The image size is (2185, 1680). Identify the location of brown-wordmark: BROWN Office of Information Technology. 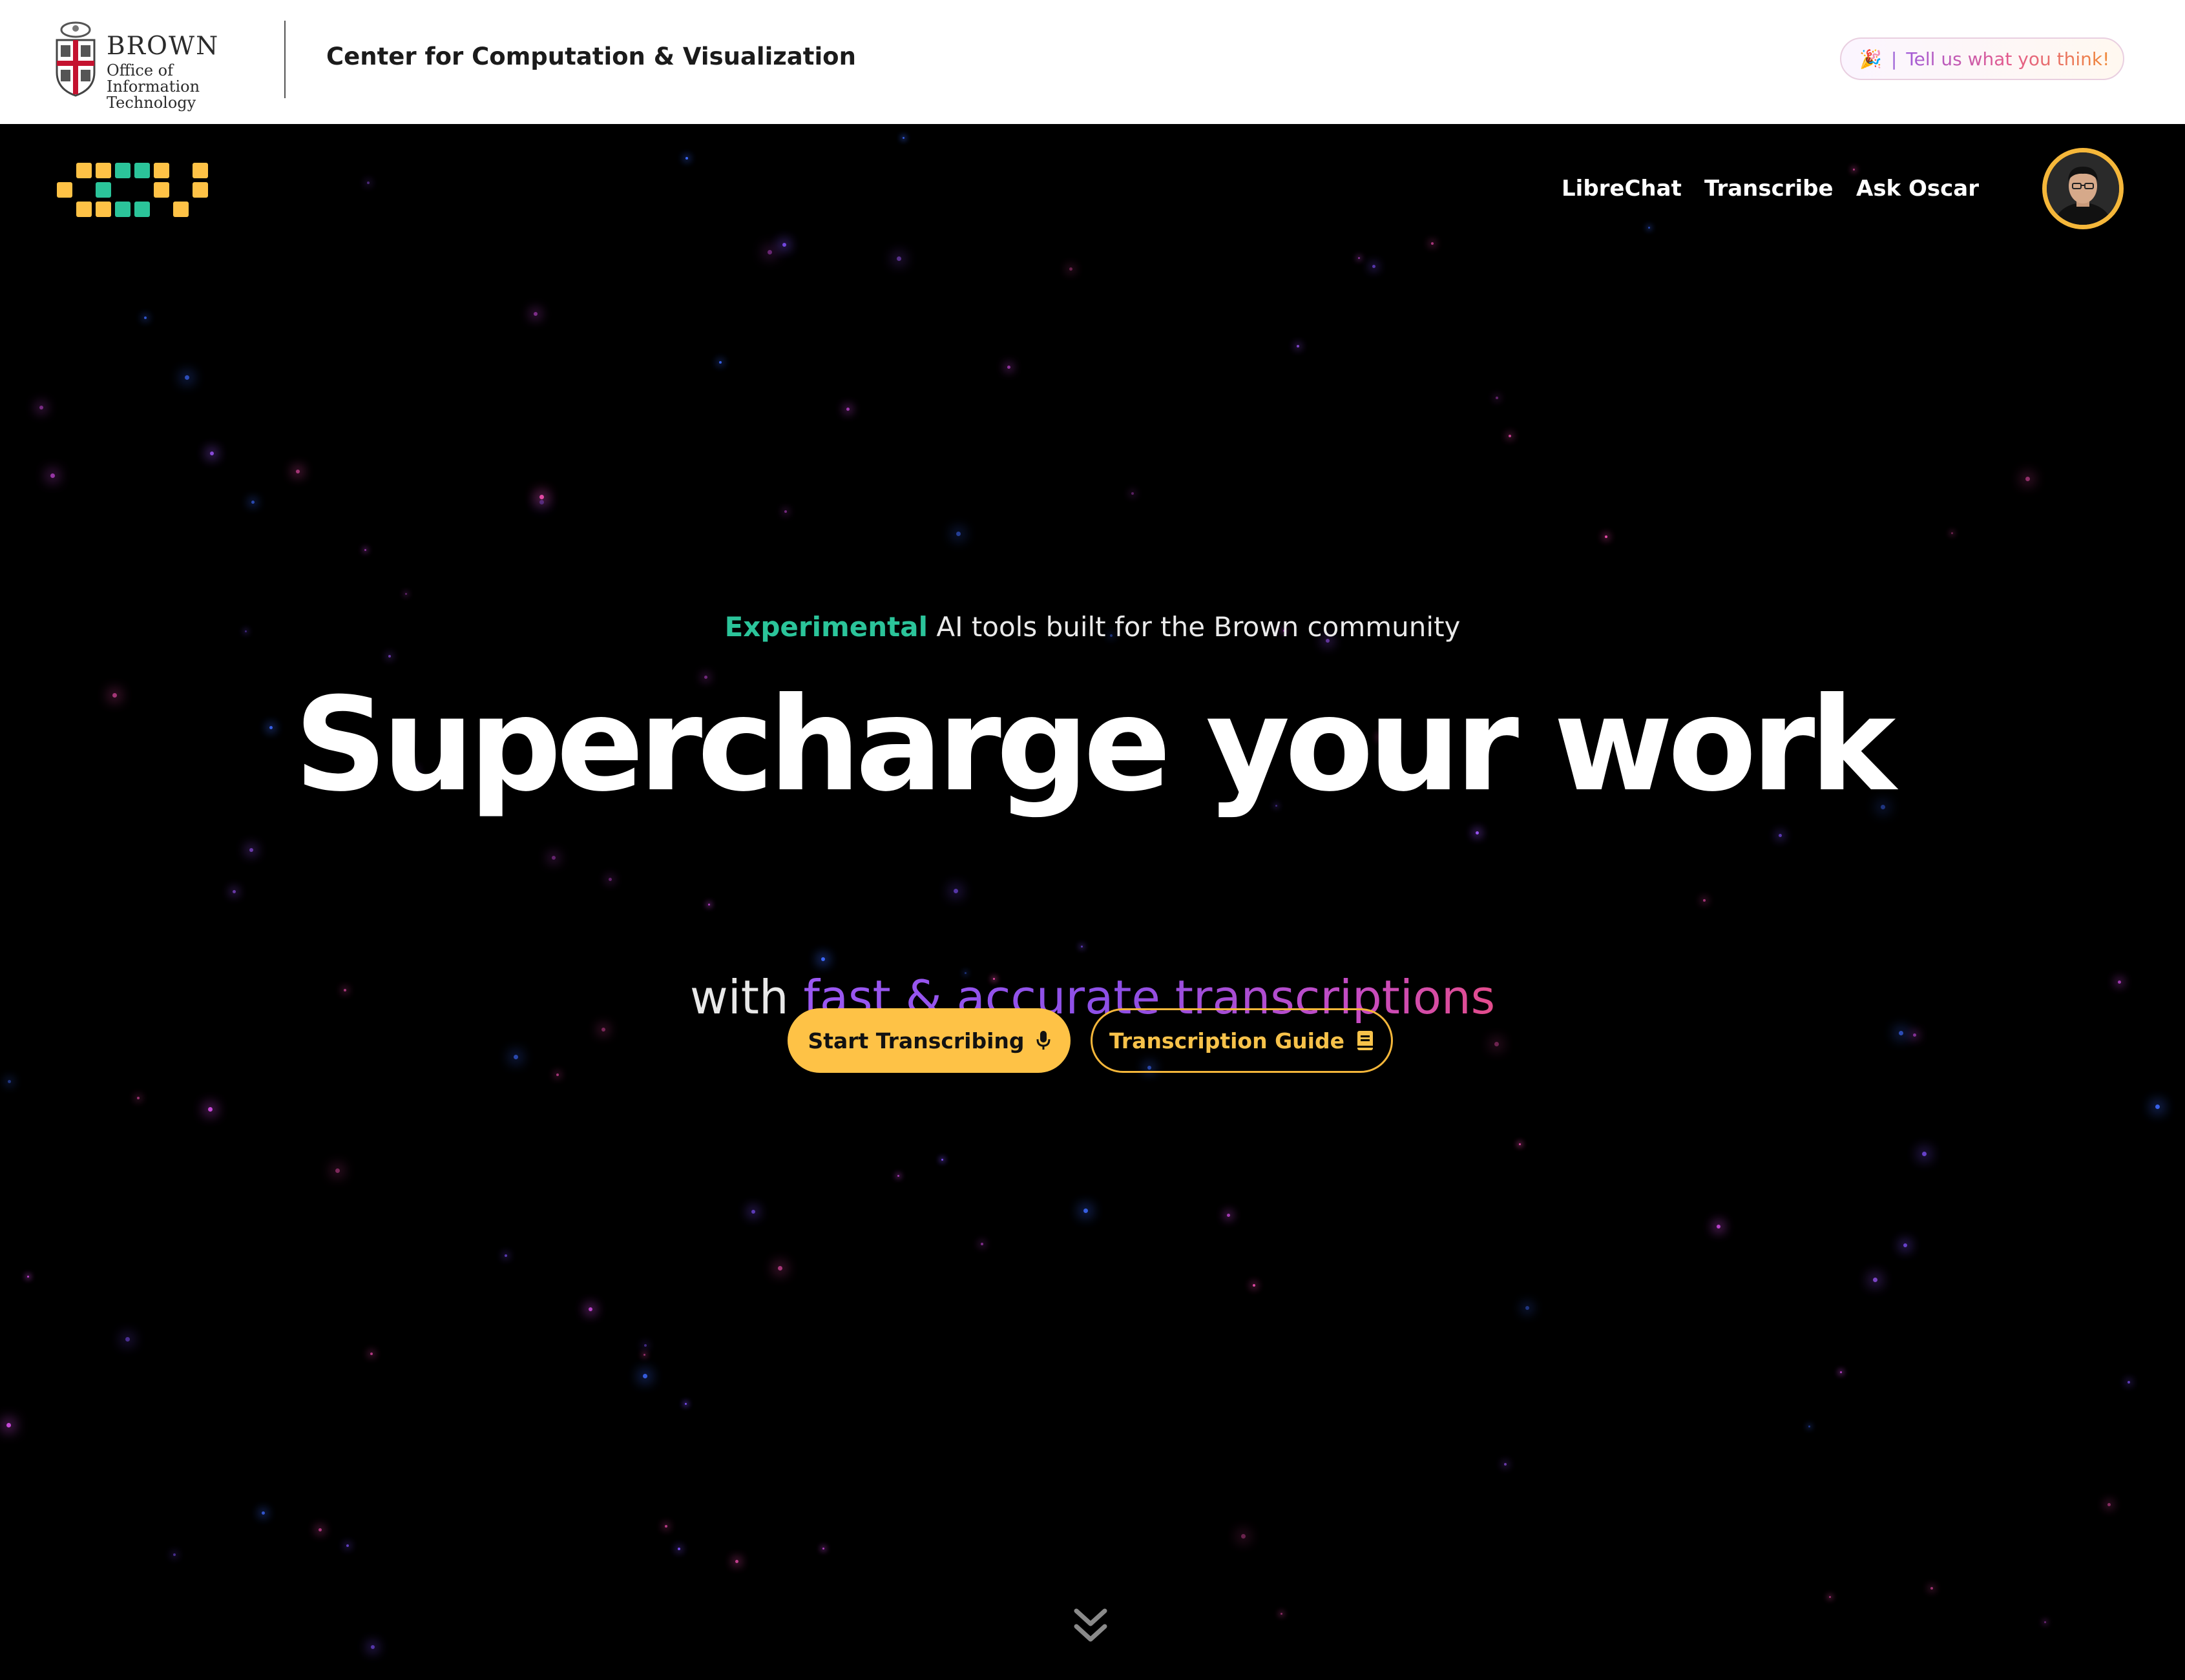
(184, 73).